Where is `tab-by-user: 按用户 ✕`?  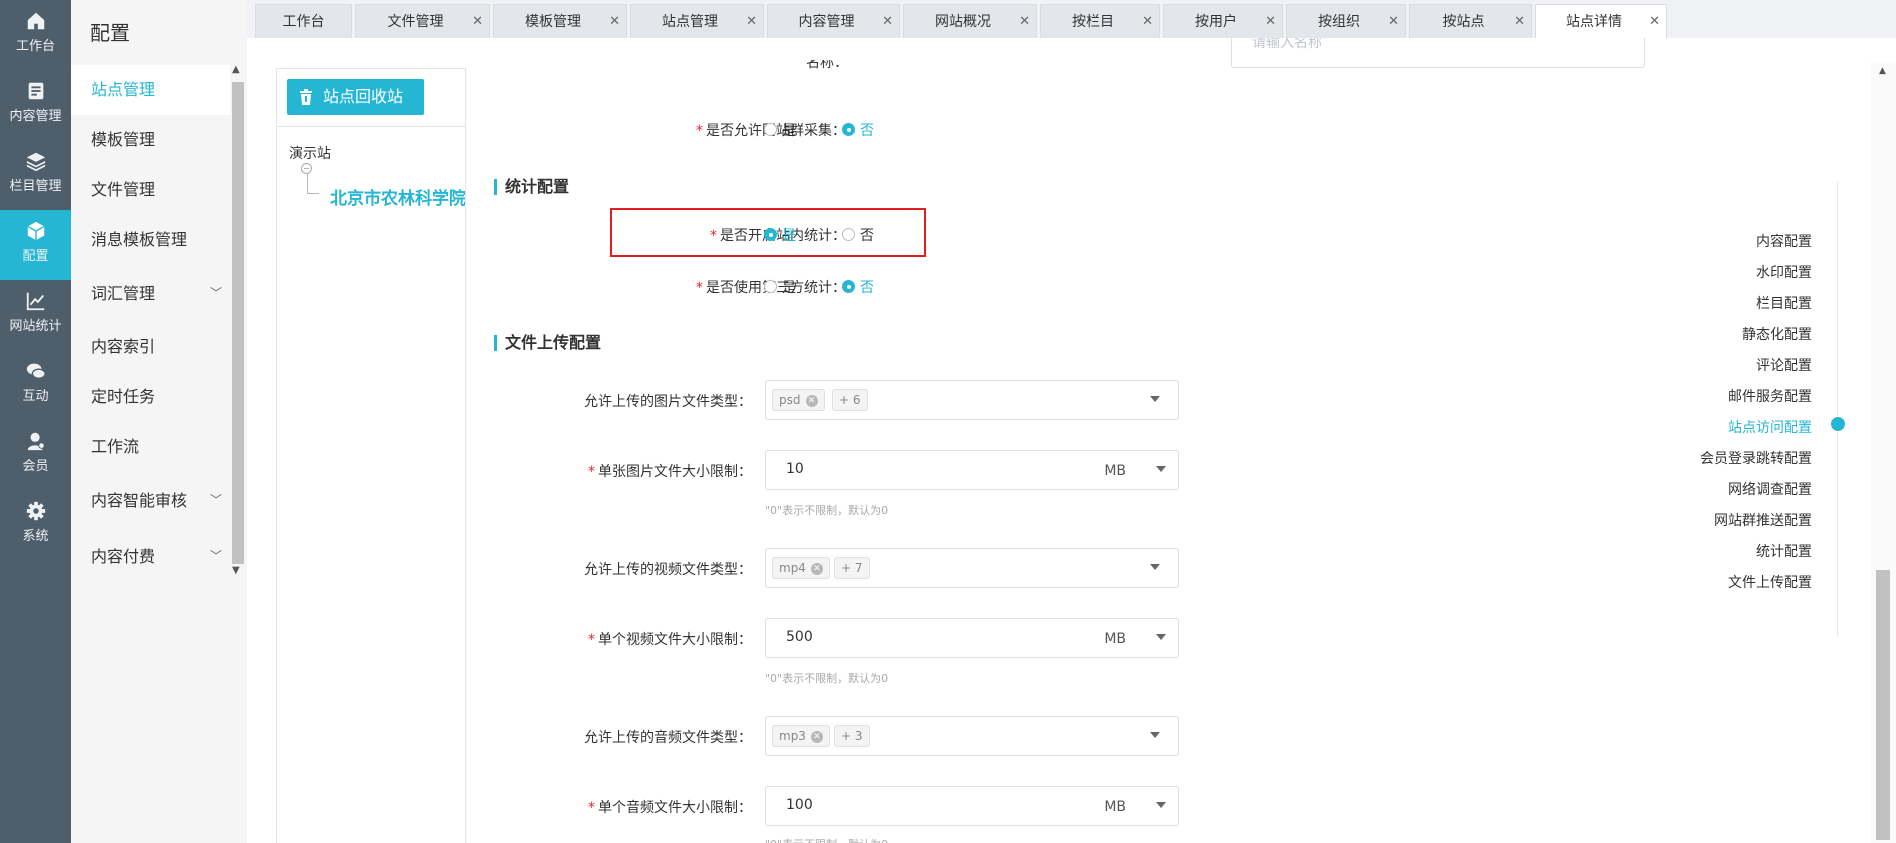 tab-by-user: 按用户 ✕ is located at coordinates (1223, 21).